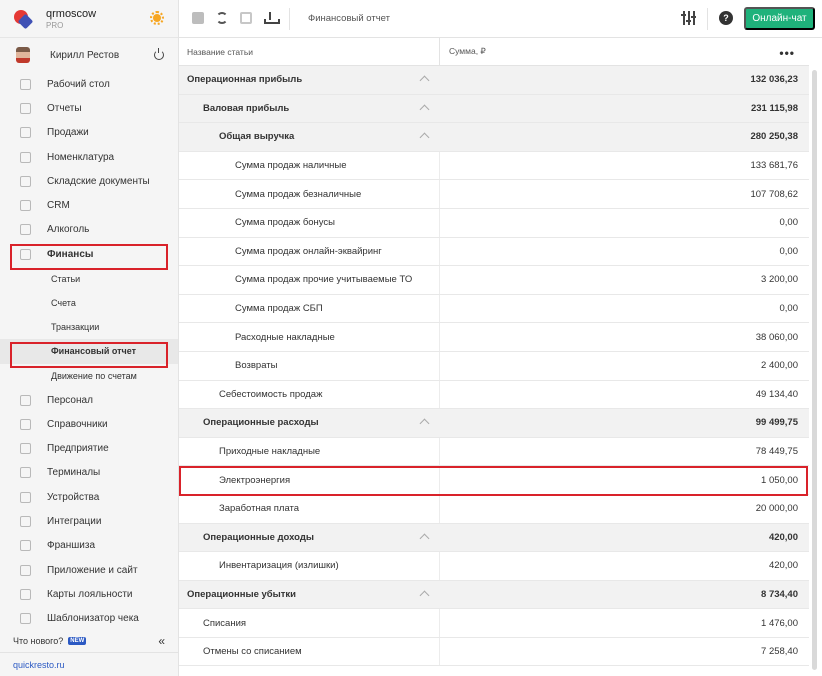 Image resolution: width=822 pixels, height=676 pixels. What do you see at coordinates (89, 157) in the screenshot?
I see `nav-item-nomenclature: Номенклатура` at bounding box center [89, 157].